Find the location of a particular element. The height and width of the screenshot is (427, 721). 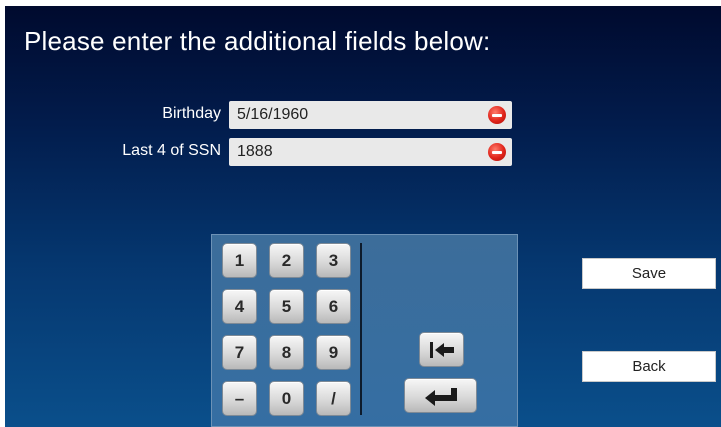

clear-ssn-icon is located at coordinates (497, 152).